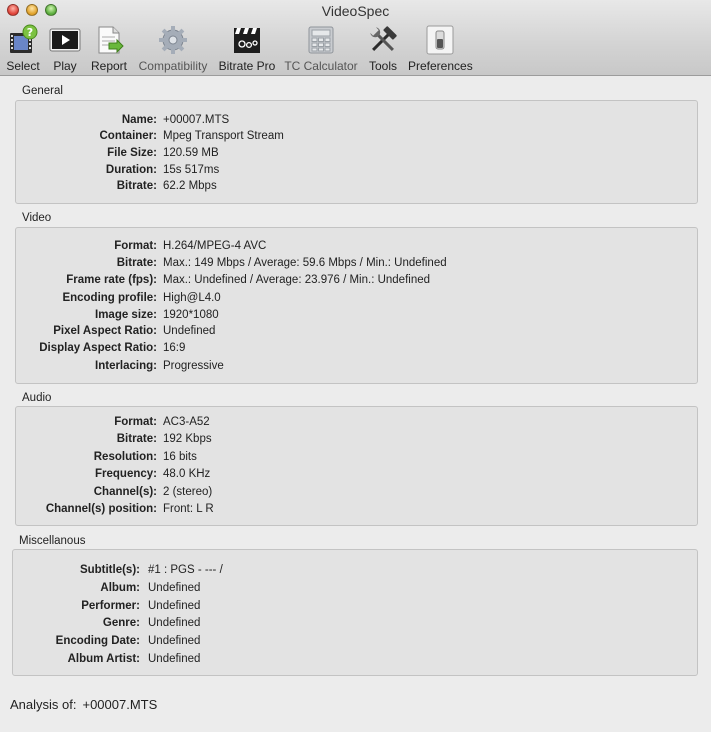  I want to click on info-row: Channel(s) position: Front: L R, so click(356, 509).